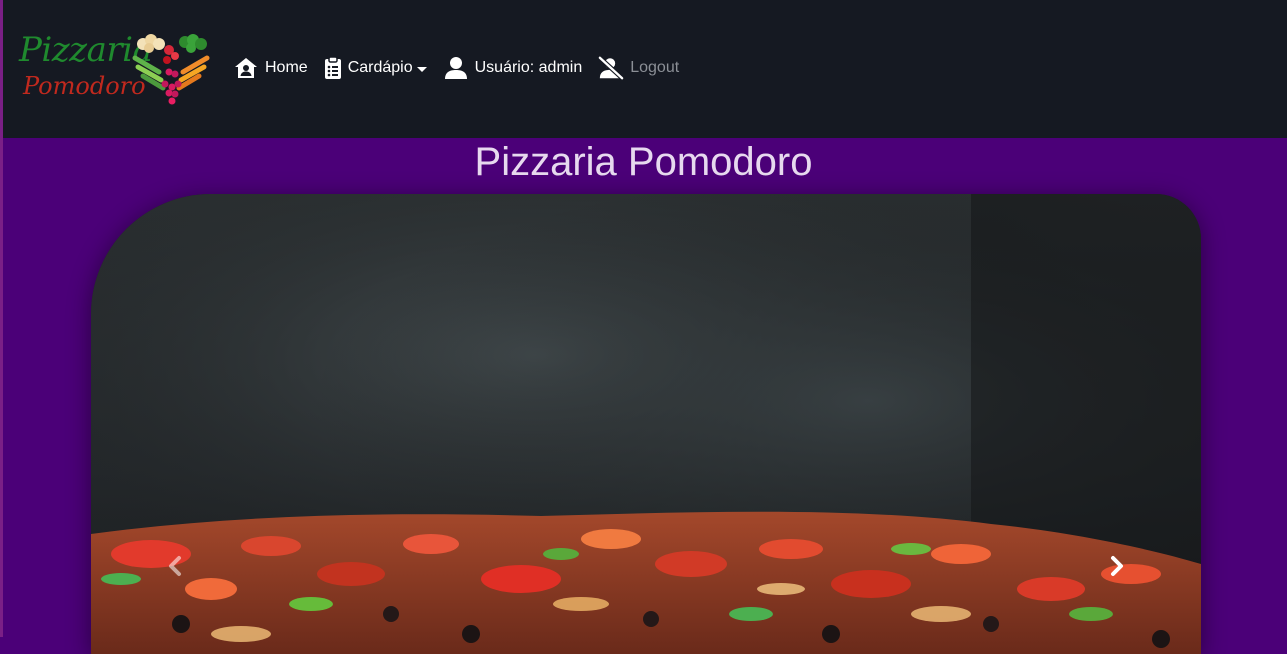 Image resolution: width=1287 pixels, height=654 pixels. I want to click on page-title: Pizzaria Pomodoro, so click(643, 162).